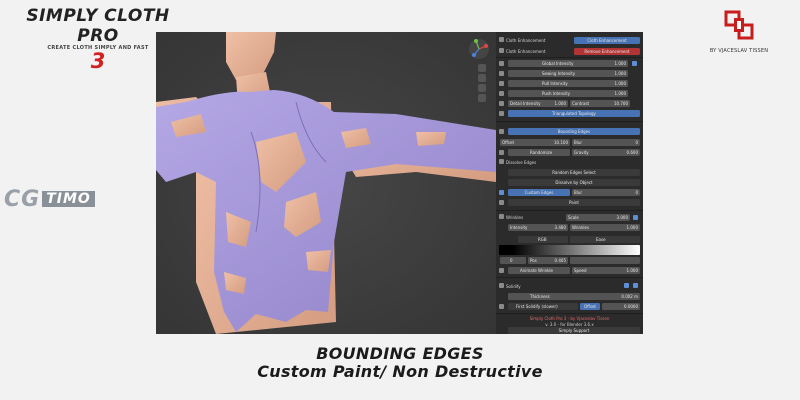 The height and width of the screenshot is (400, 800). Describe the element at coordinates (535, 142) in the screenshot. I see `offset-field: Offset 10.100` at that location.